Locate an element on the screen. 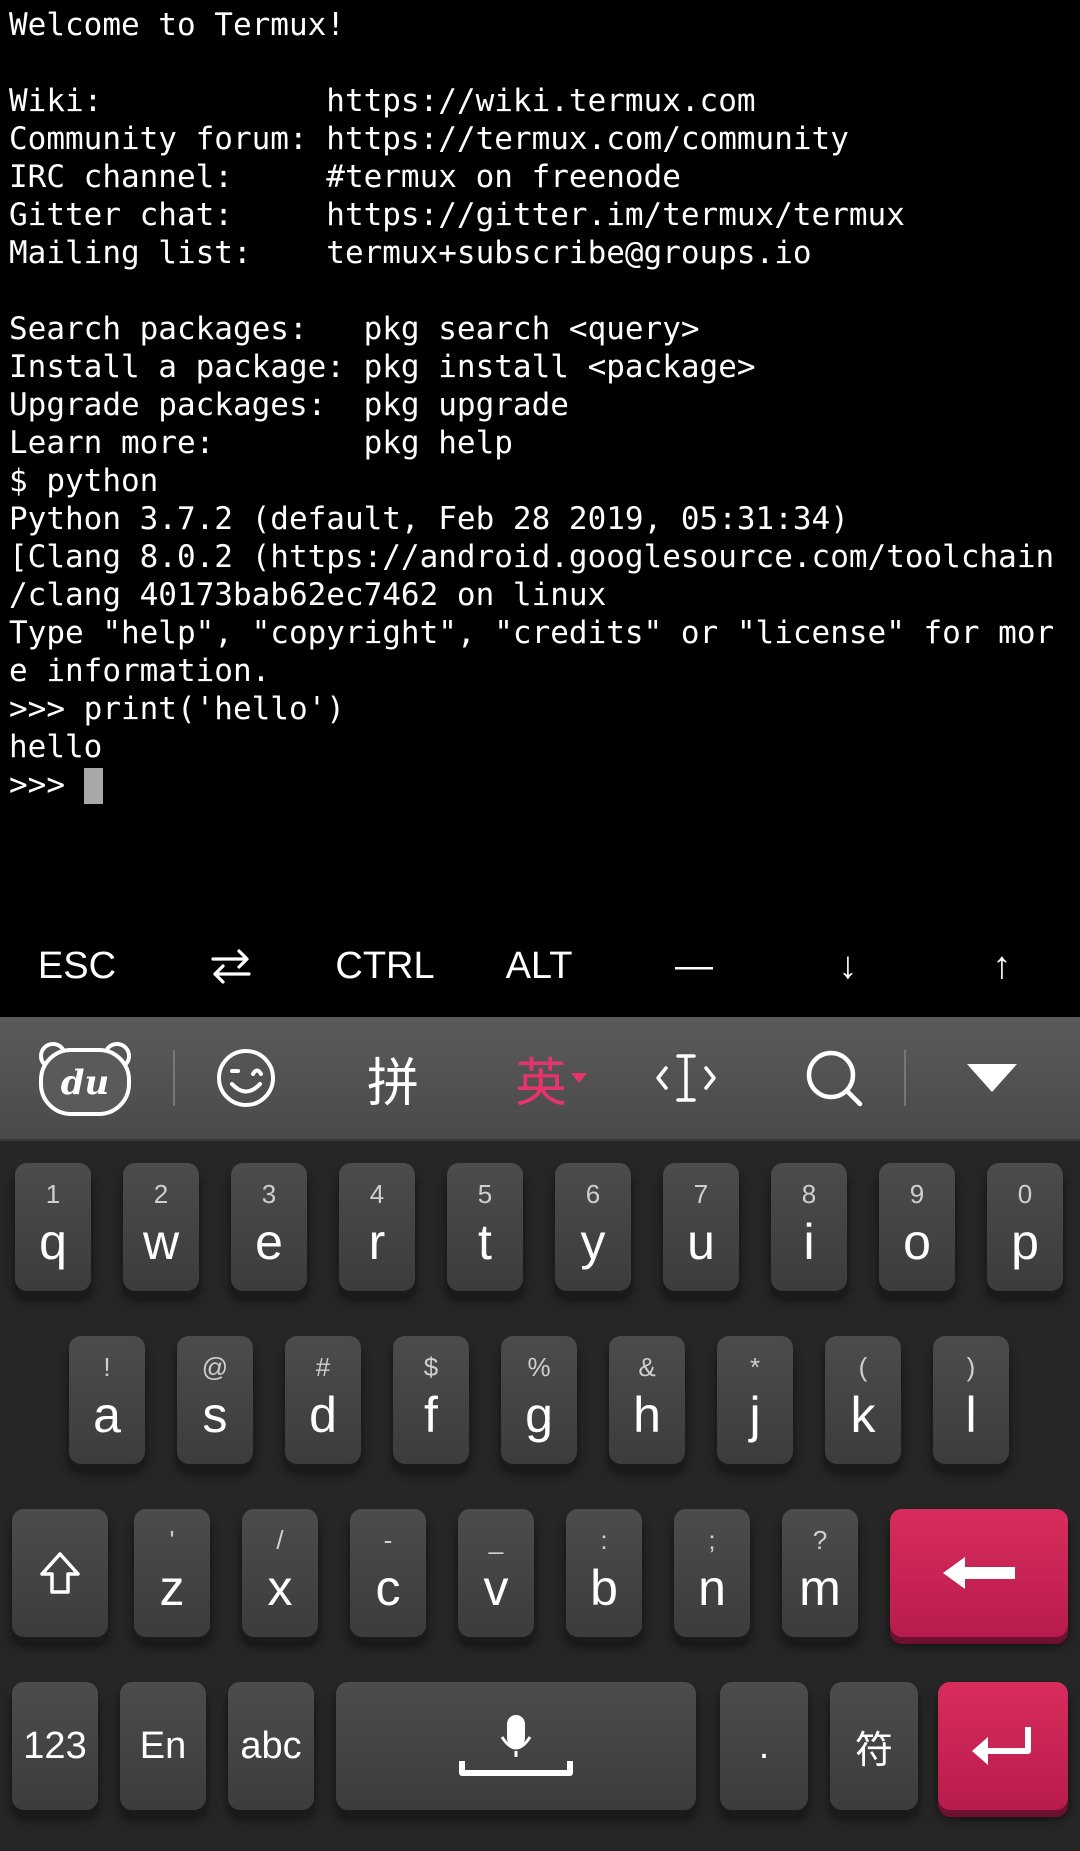 This screenshot has width=1080, height=1851. baidu-logo-button: du is located at coordinates (85, 1078).